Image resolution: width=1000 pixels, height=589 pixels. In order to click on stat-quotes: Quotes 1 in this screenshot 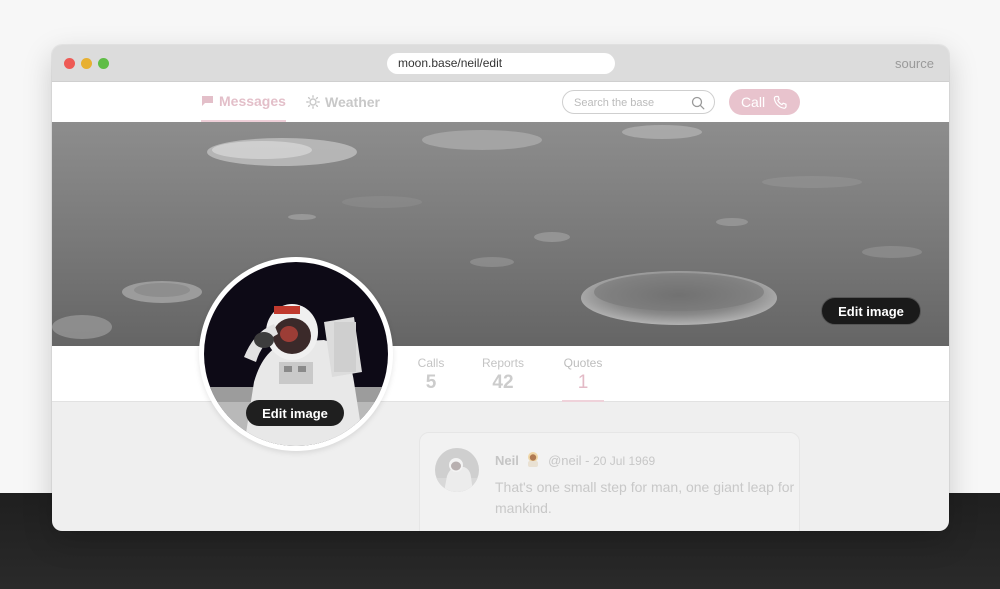, I will do `click(583, 374)`.